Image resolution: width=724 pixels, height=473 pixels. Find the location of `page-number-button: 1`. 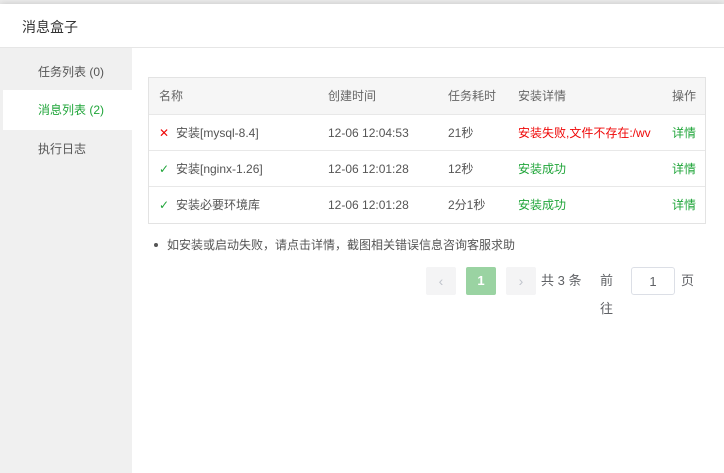

page-number-button: 1 is located at coordinates (481, 281).